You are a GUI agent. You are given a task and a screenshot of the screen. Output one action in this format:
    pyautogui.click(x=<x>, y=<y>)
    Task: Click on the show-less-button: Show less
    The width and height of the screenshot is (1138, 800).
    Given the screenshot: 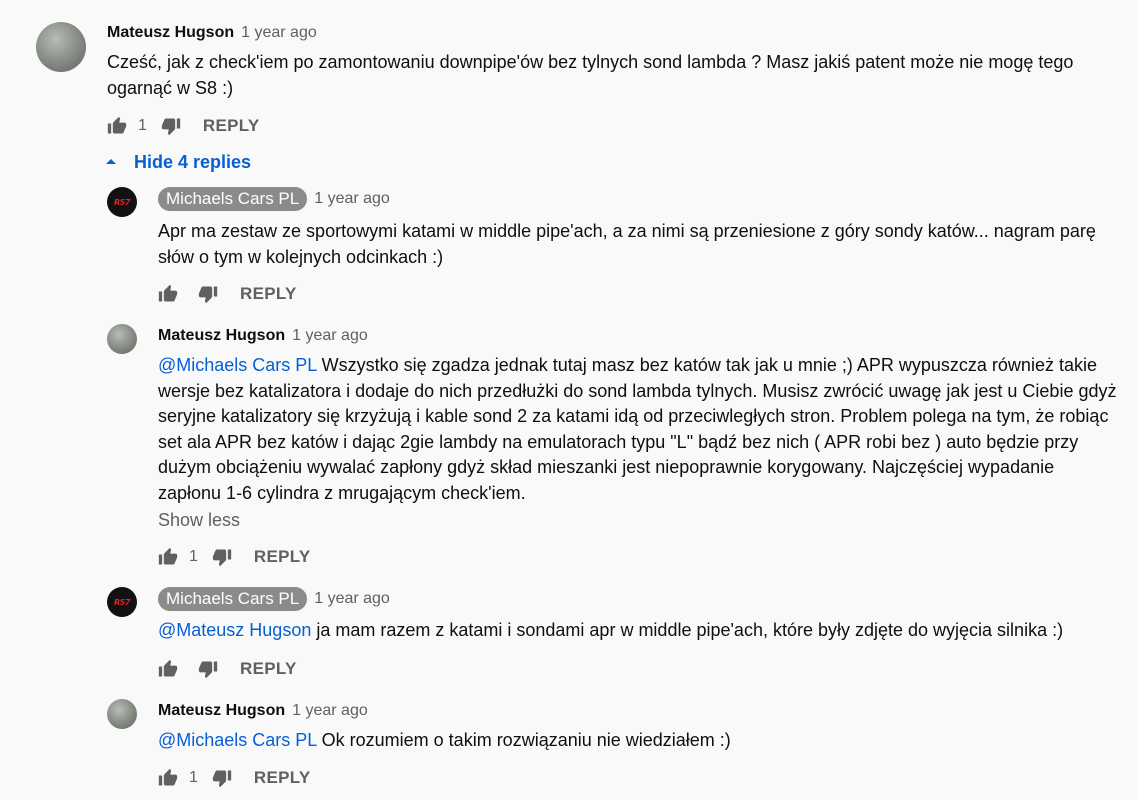 What is the action you would take?
    pyautogui.click(x=199, y=520)
    